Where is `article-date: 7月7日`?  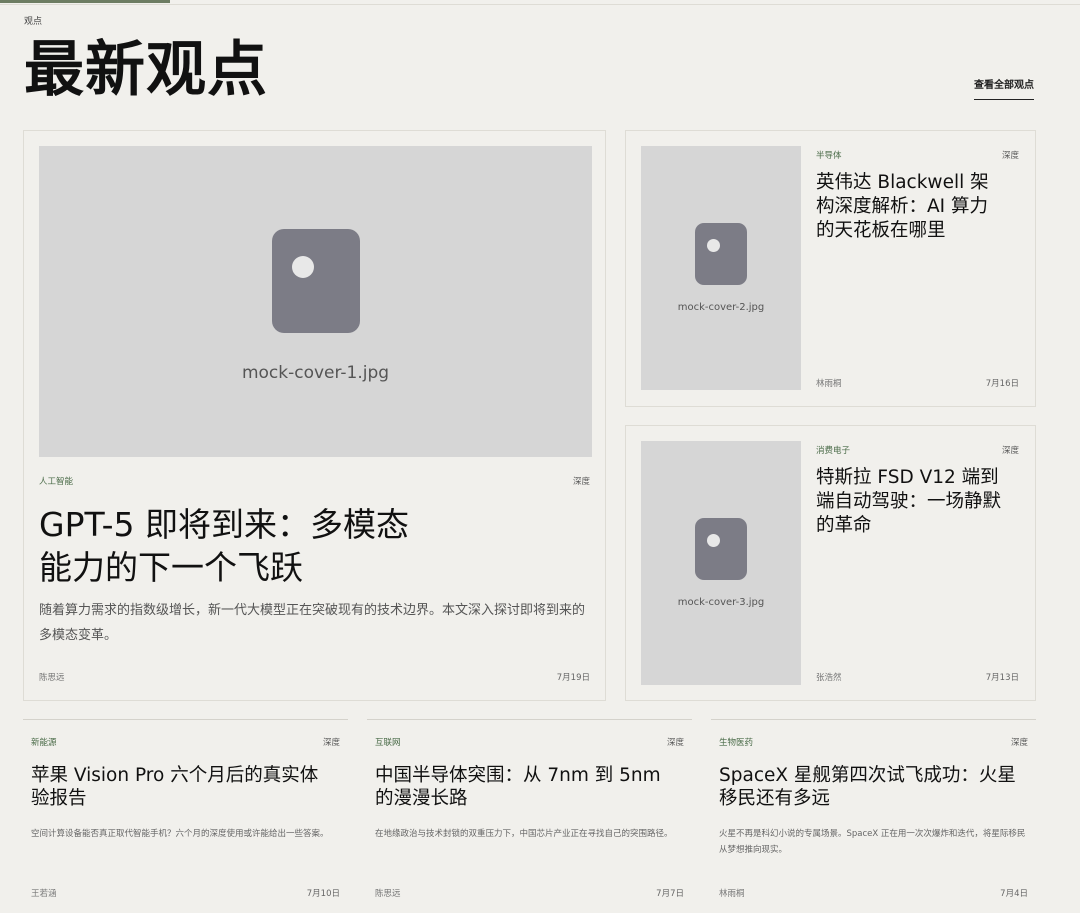 article-date: 7月7日 is located at coordinates (670, 894).